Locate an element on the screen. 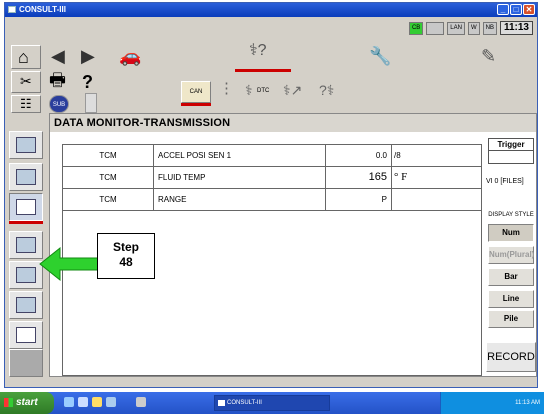 This screenshot has width=544, height=414. step-number: 48 is located at coordinates (126, 262).